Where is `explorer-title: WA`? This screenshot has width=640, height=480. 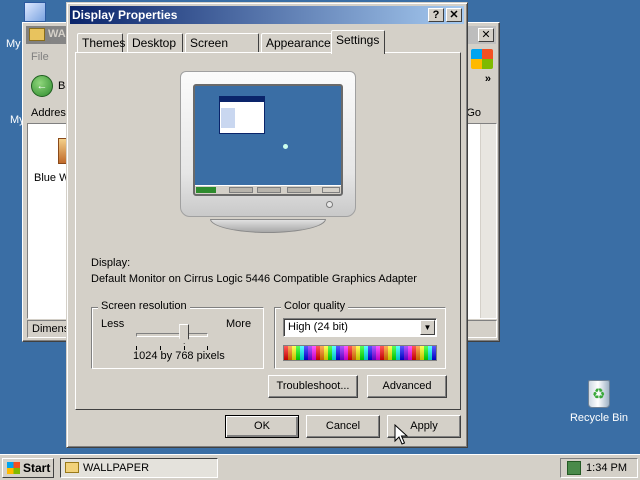
explorer-title: WA is located at coordinates (57, 34).